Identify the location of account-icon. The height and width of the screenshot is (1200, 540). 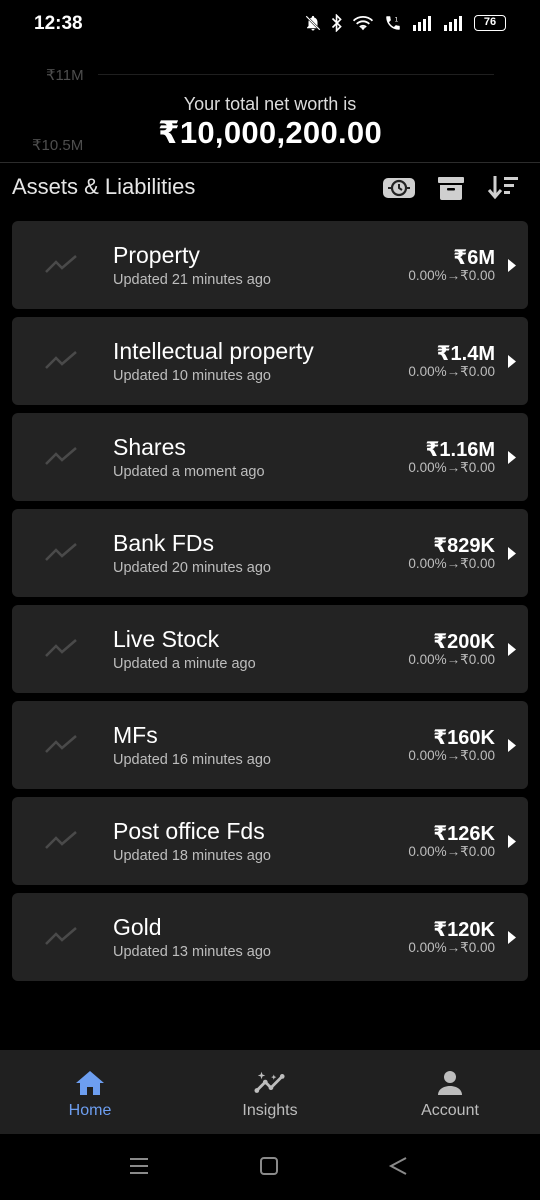
(450, 1083).